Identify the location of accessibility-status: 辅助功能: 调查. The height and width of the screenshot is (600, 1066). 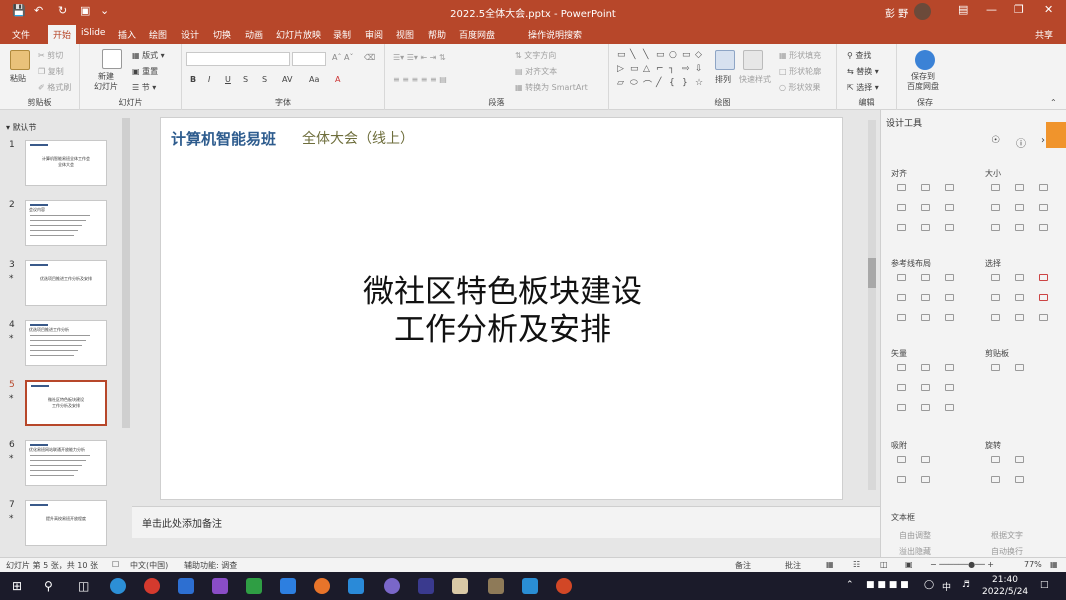
(210, 565).